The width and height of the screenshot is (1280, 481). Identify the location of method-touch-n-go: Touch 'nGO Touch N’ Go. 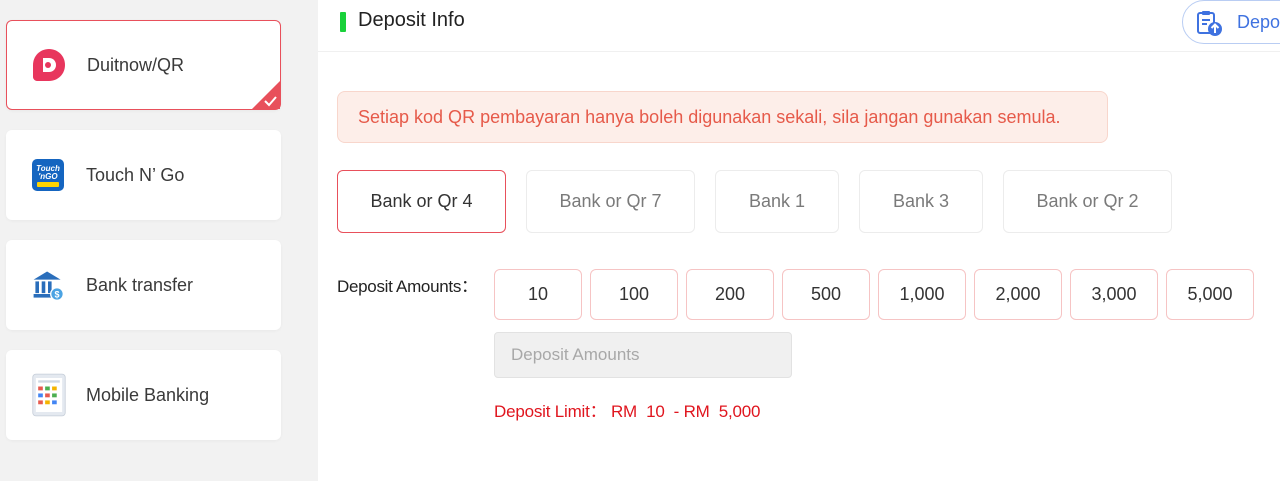
(143, 175).